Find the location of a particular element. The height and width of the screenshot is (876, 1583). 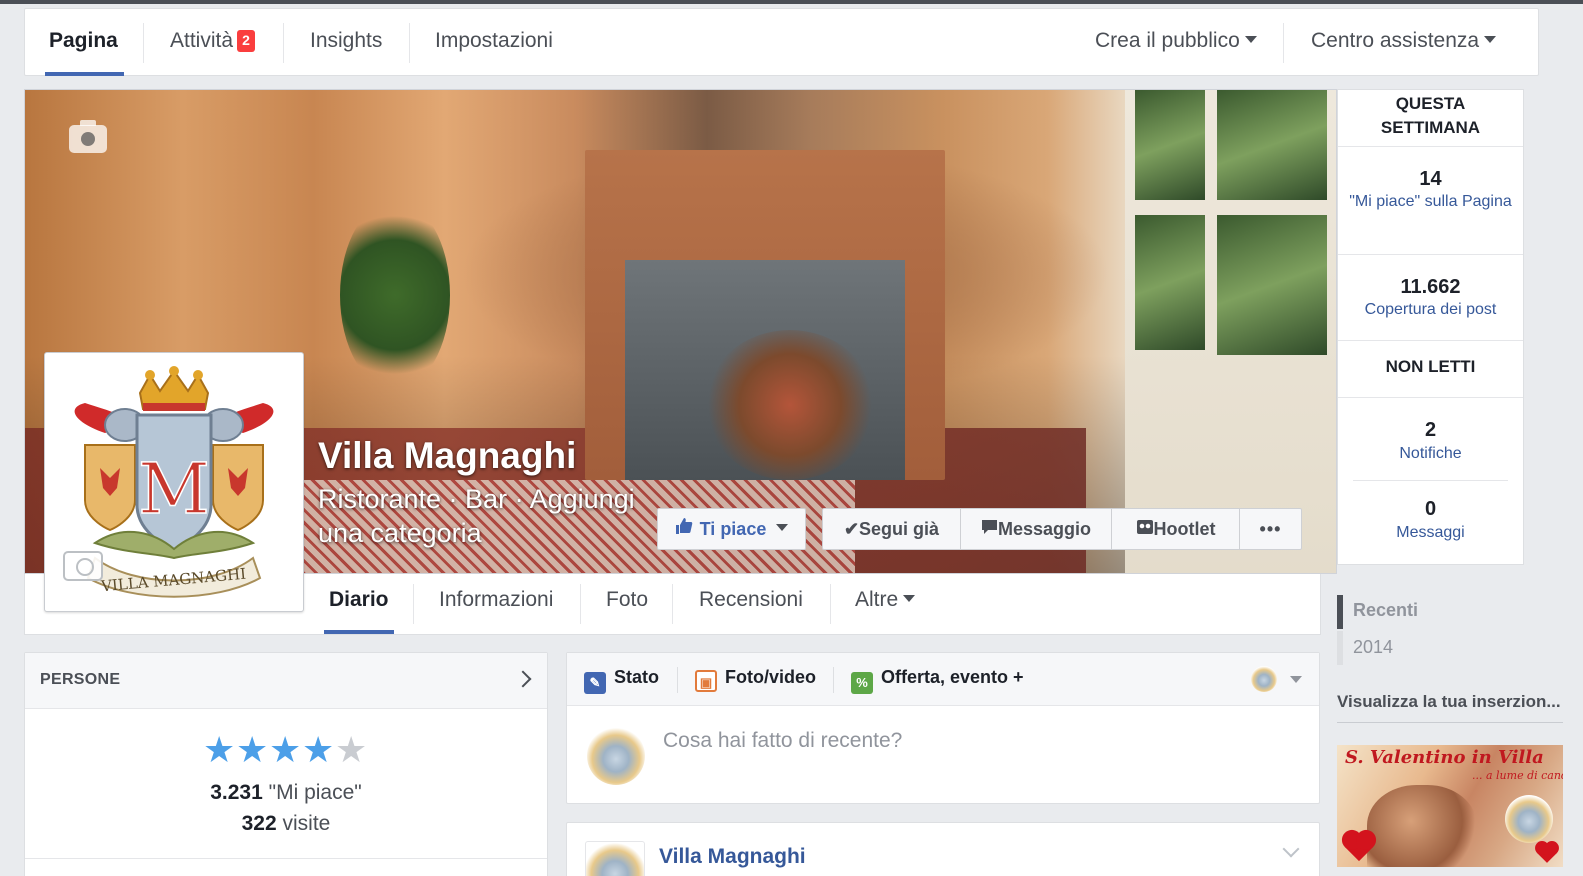

admin-tab-insights: Insights is located at coordinates (346, 42).